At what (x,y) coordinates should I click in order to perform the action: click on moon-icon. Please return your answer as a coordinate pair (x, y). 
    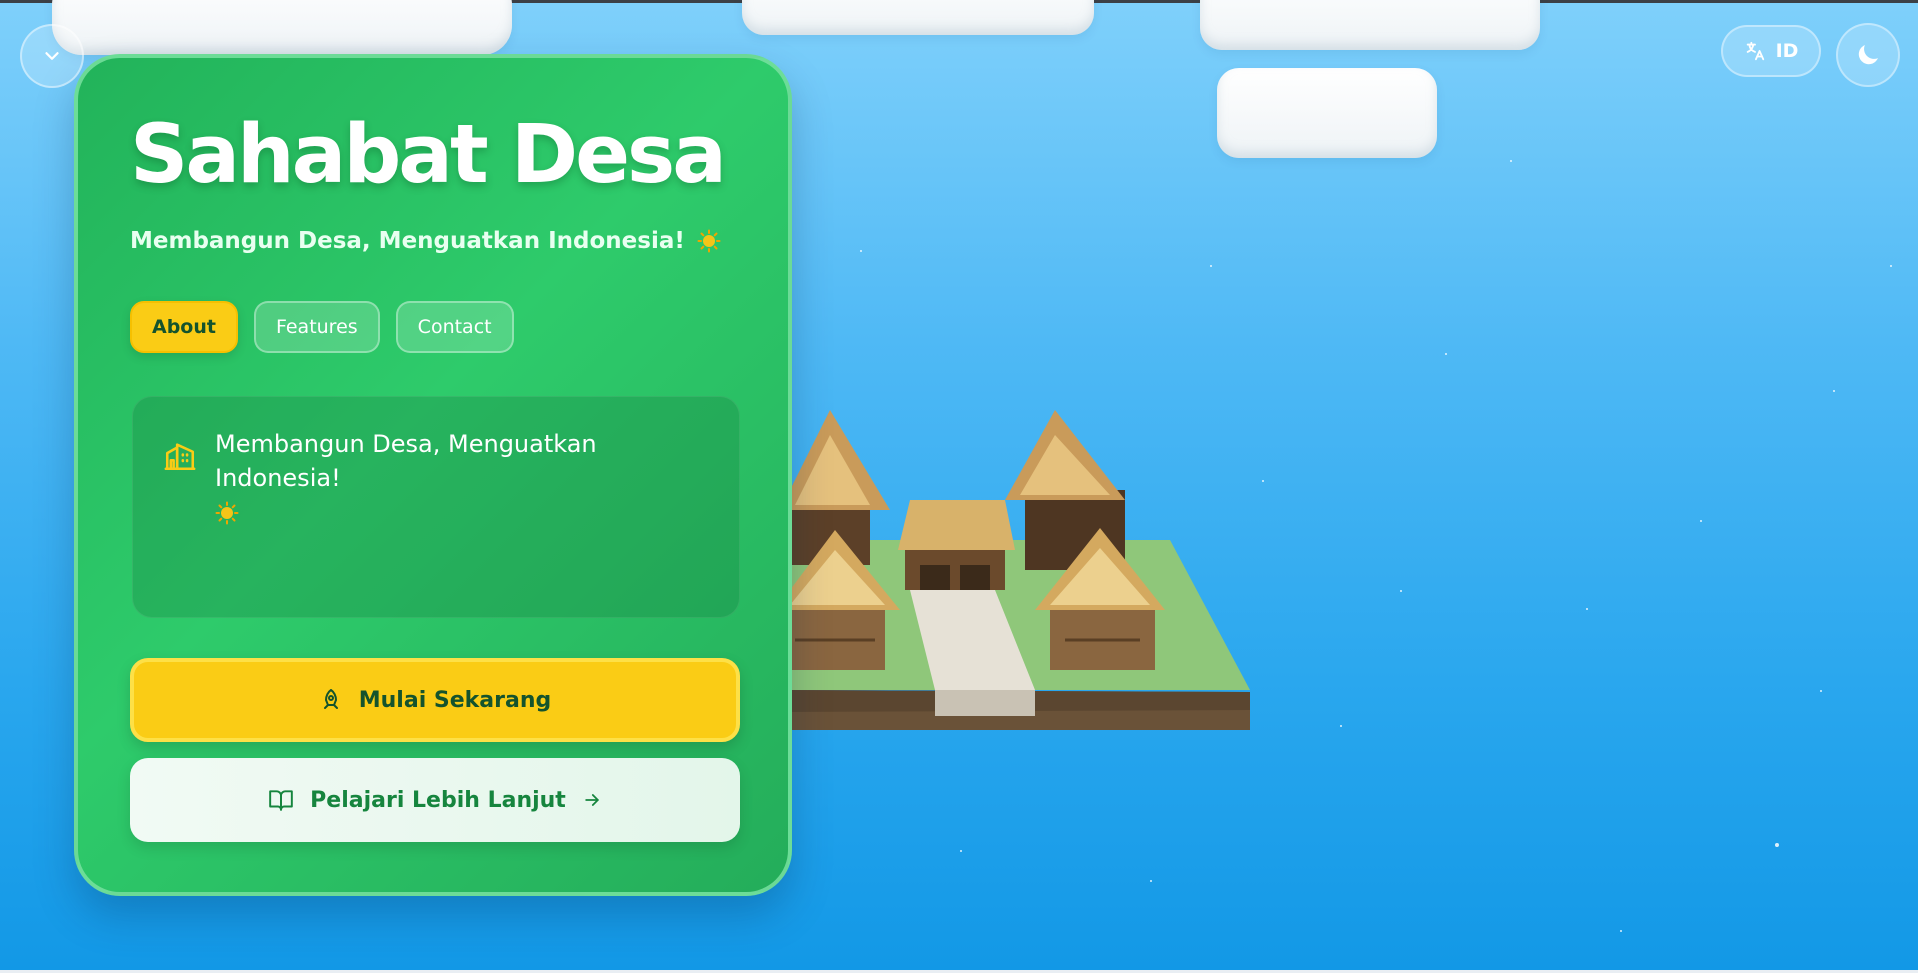
    Looking at the image, I should click on (1868, 55).